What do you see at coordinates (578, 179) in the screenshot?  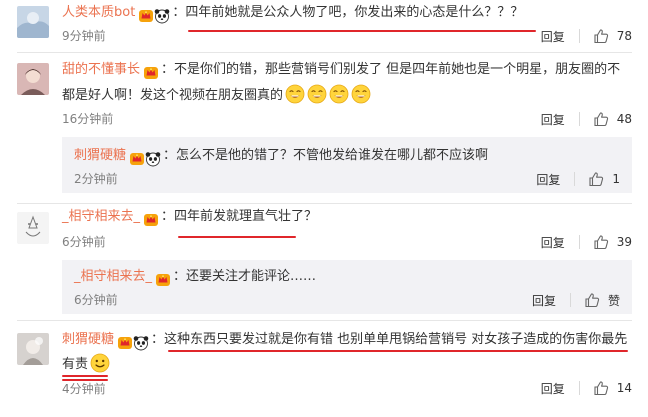 I see `comment-actions: 回复 1` at bounding box center [578, 179].